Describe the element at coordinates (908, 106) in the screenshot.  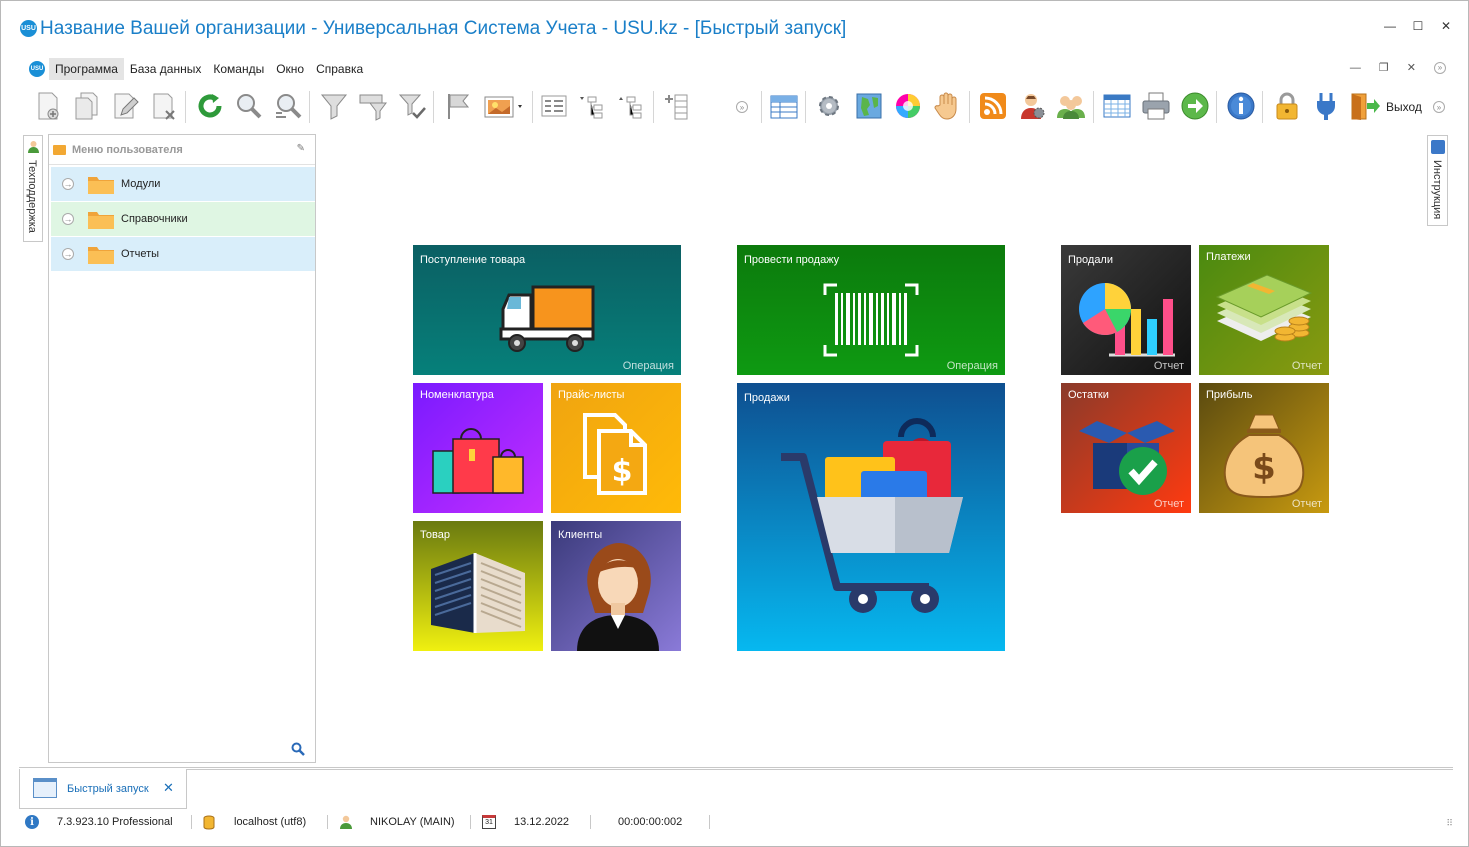
I see `color-button` at that location.